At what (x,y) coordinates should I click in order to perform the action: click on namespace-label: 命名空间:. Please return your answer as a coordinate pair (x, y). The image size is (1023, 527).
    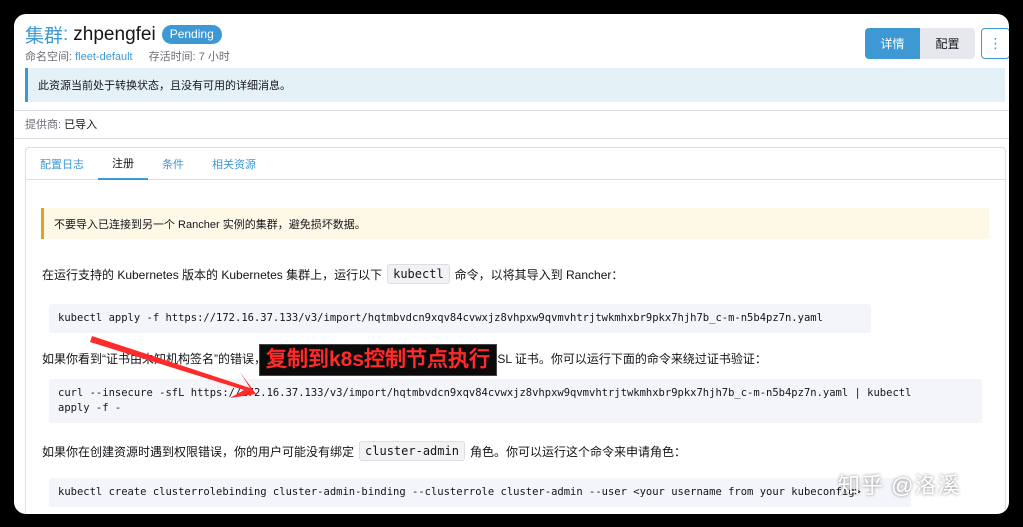
    Looking at the image, I should click on (50, 57).